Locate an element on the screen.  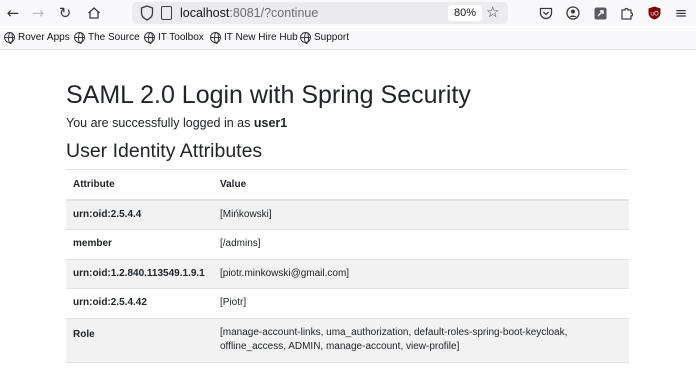
page-title: SAML 2.0 Login with Spring Security is located at coordinates (268, 95).